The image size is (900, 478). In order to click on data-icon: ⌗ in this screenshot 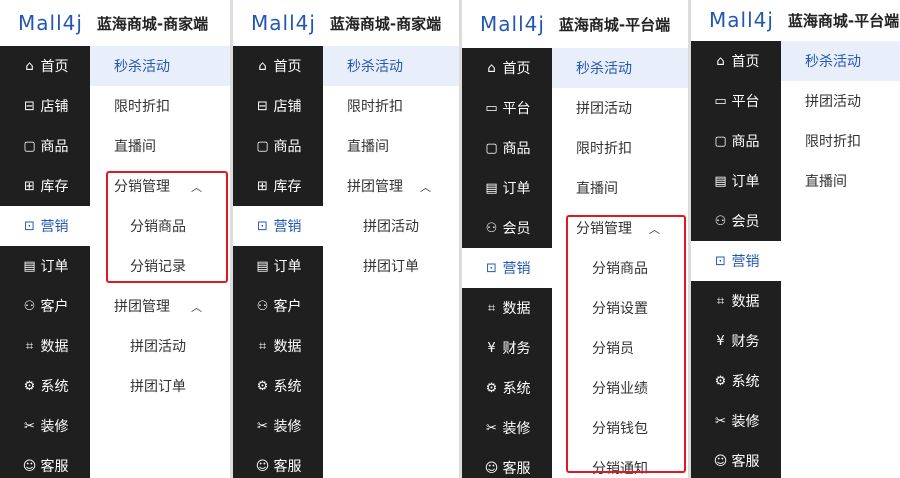, I will do `click(262, 346)`.